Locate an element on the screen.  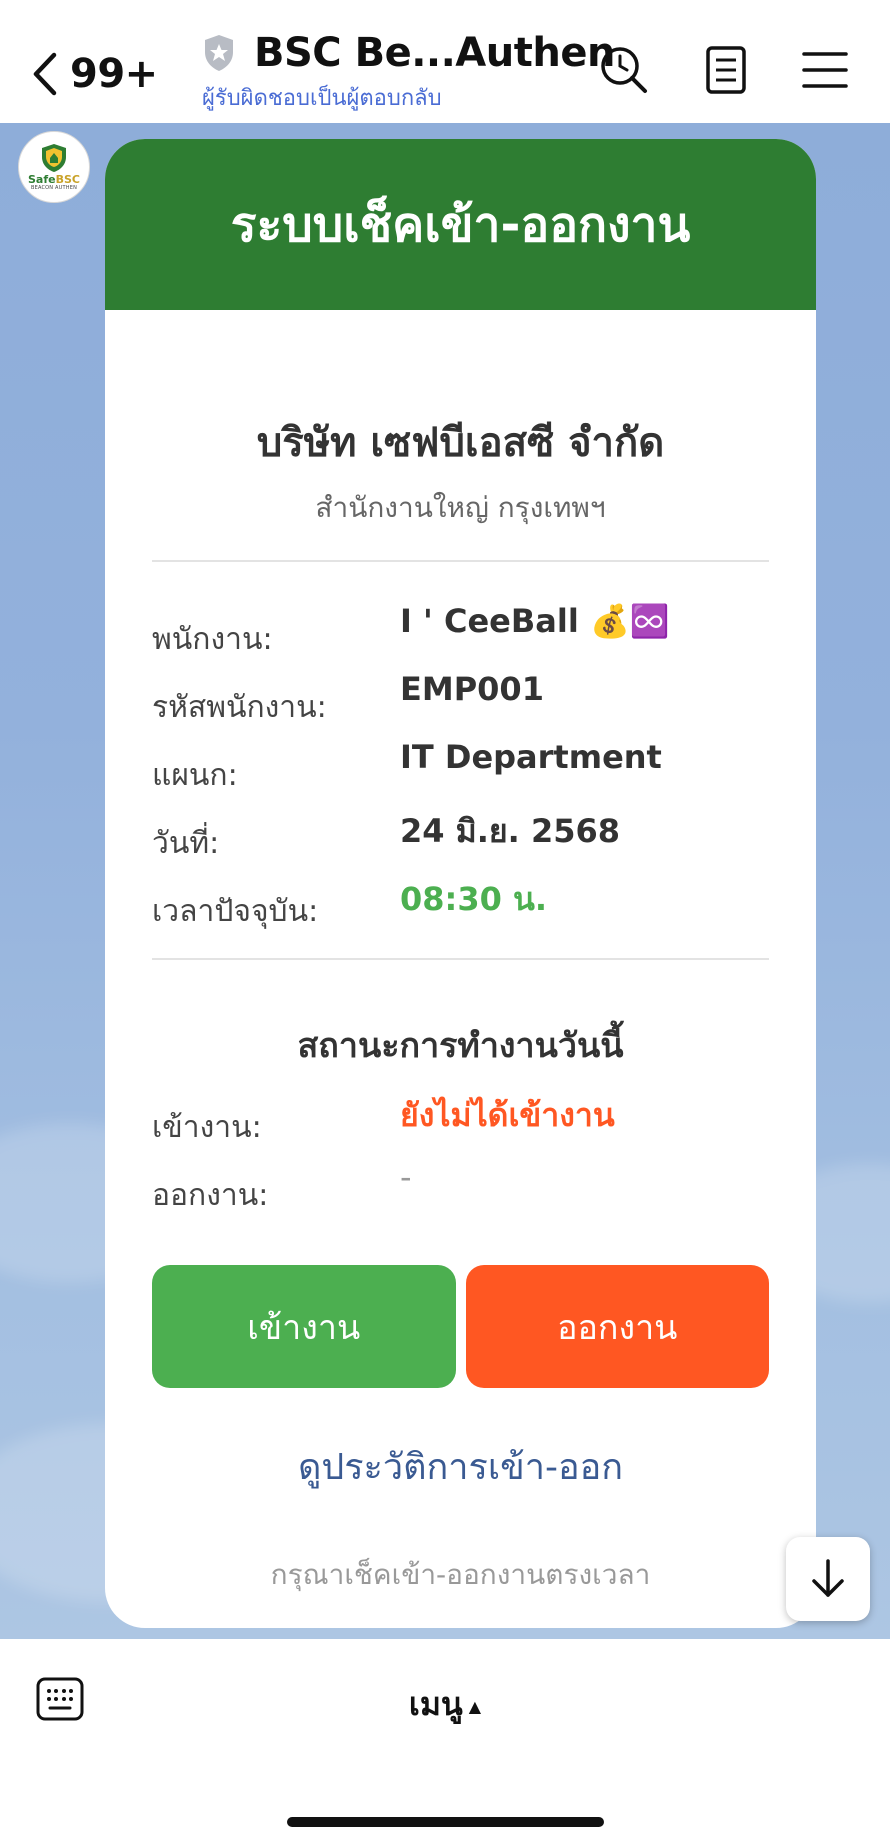
info-row-employee-id: รหัสพนักงาน: EMP001 is located at coordinates (460, 704).